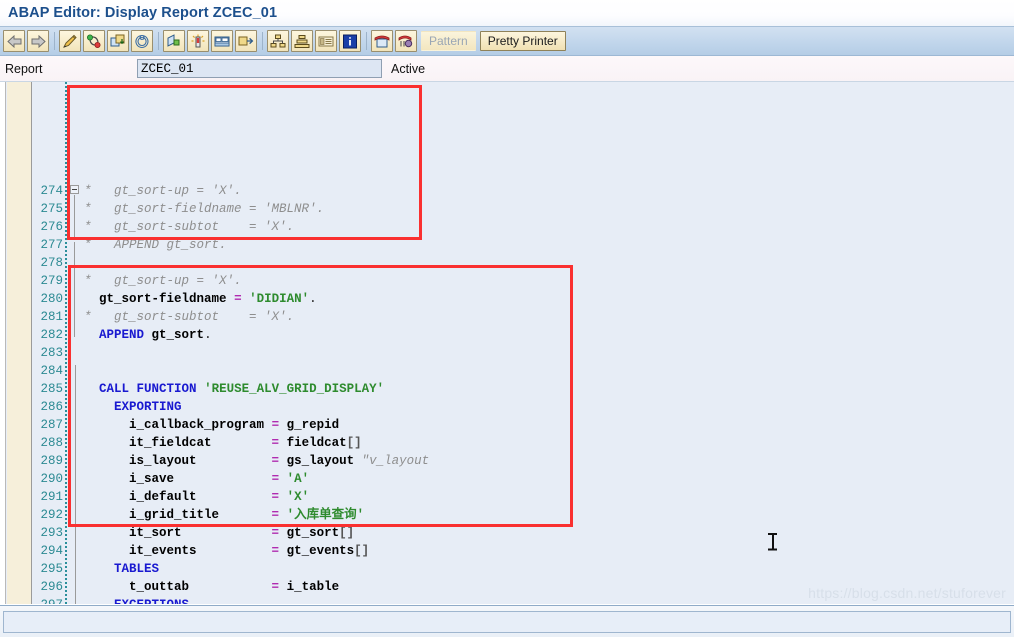 The image size is (1014, 637). I want to click on code-line: * APPEND gt_sort., so click(155, 245).